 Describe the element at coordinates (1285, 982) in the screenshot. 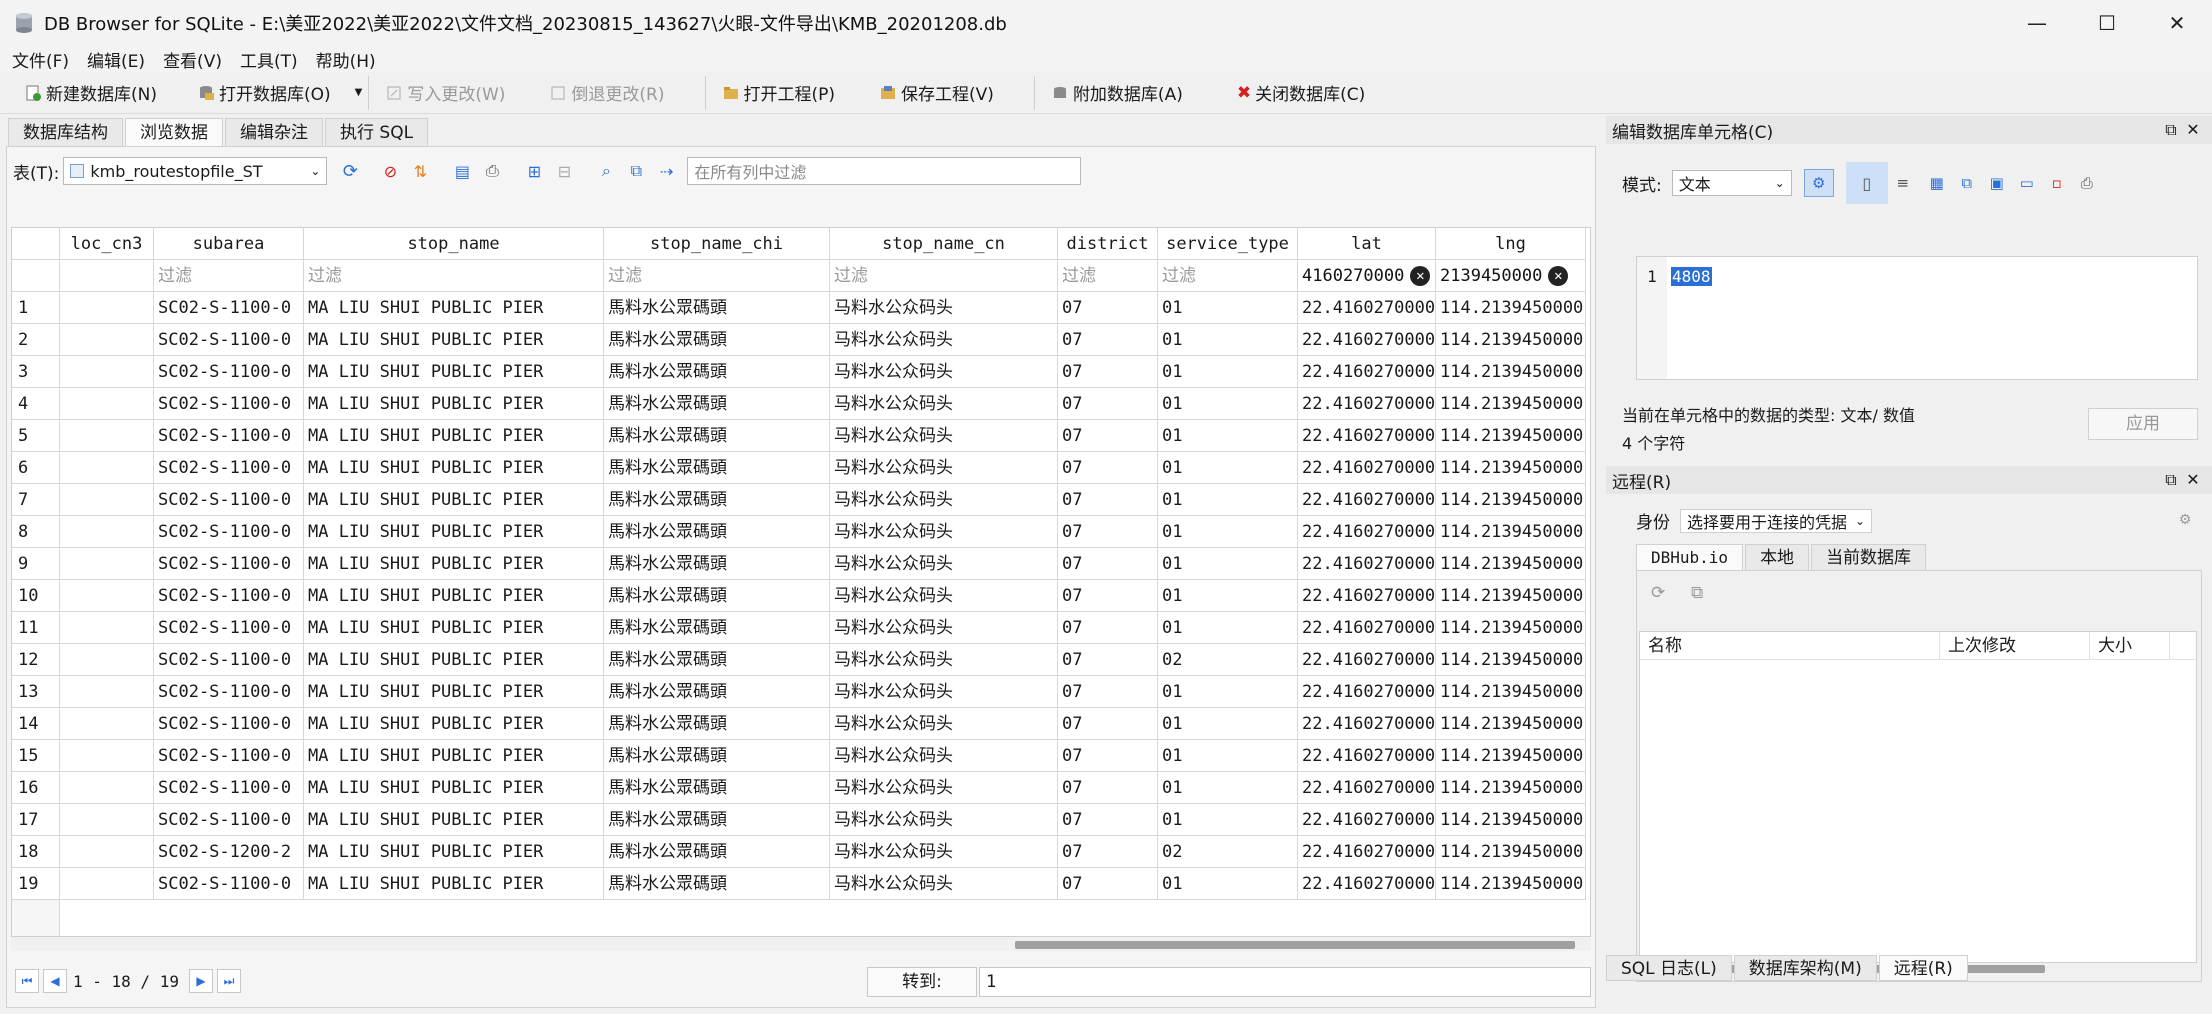

I see `goto-input: 1` at that location.